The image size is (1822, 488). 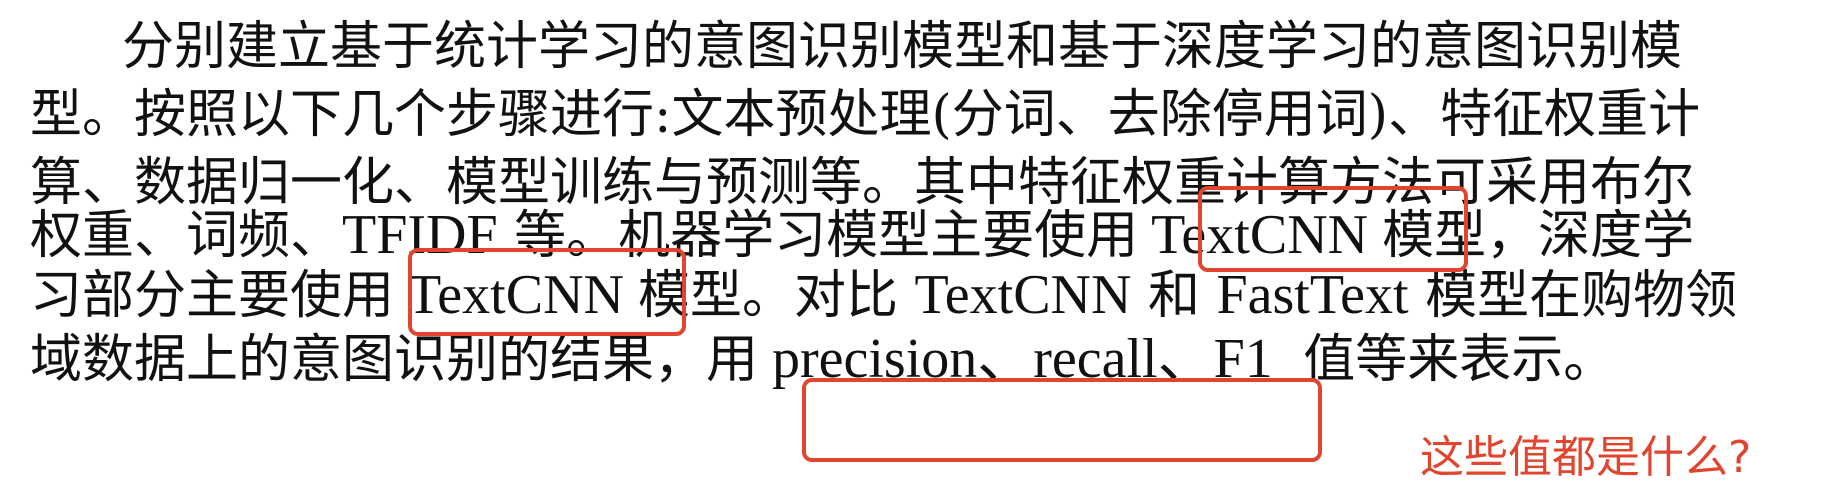 I want to click on line-text: 和, so click(x=1174, y=296).